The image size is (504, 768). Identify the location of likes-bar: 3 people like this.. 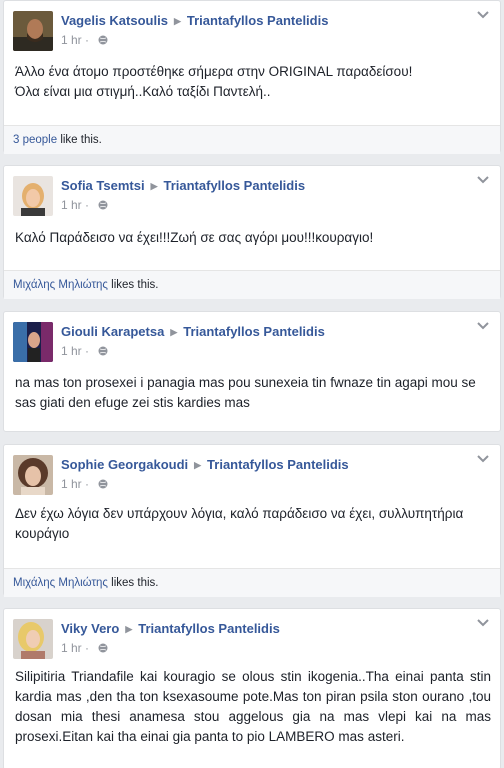
(252, 139).